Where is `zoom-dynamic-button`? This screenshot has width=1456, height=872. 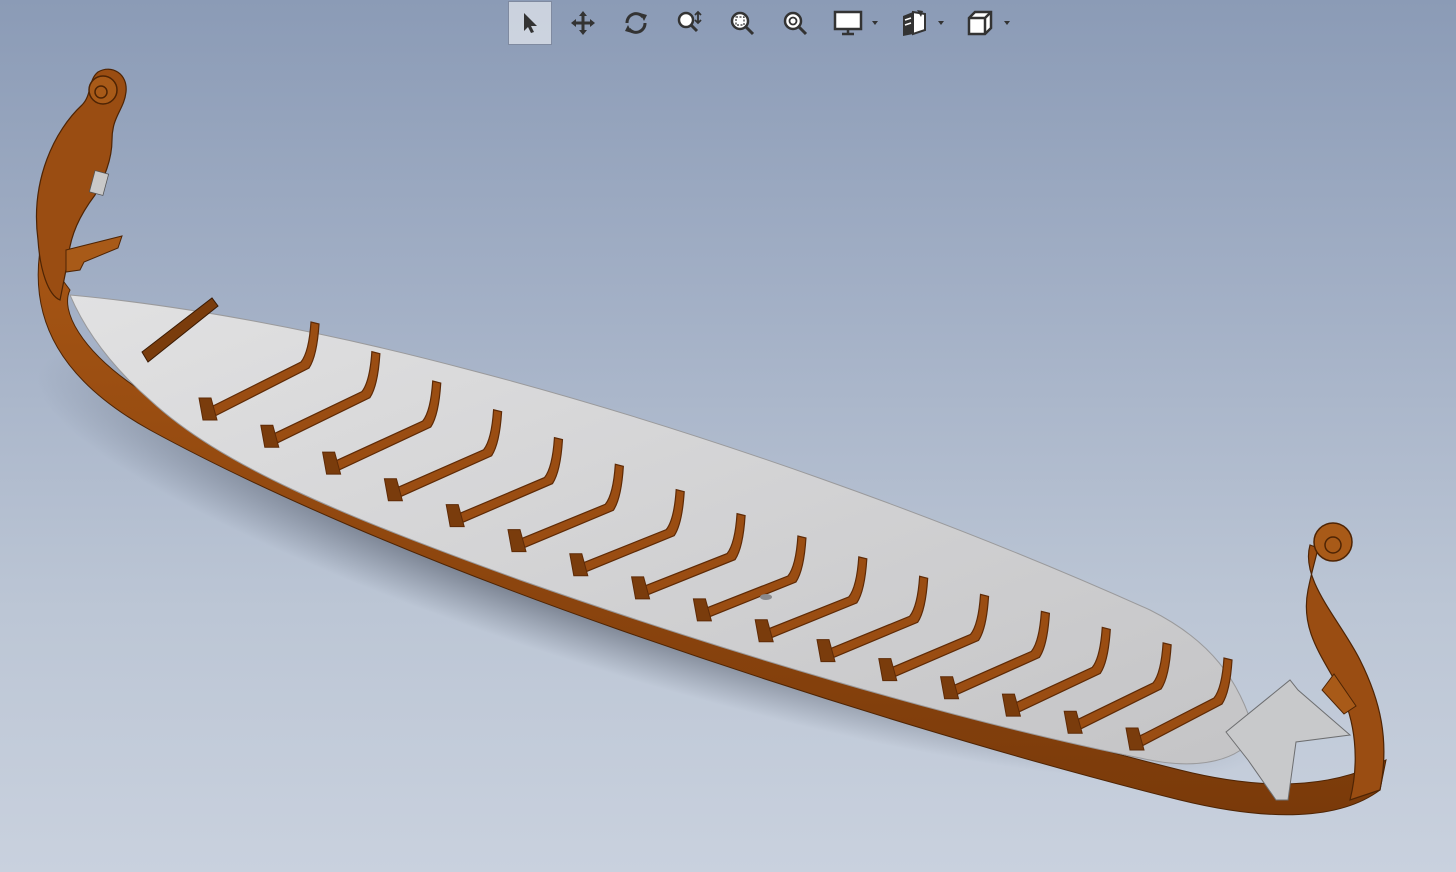
zoom-dynamic-button is located at coordinates (689, 23).